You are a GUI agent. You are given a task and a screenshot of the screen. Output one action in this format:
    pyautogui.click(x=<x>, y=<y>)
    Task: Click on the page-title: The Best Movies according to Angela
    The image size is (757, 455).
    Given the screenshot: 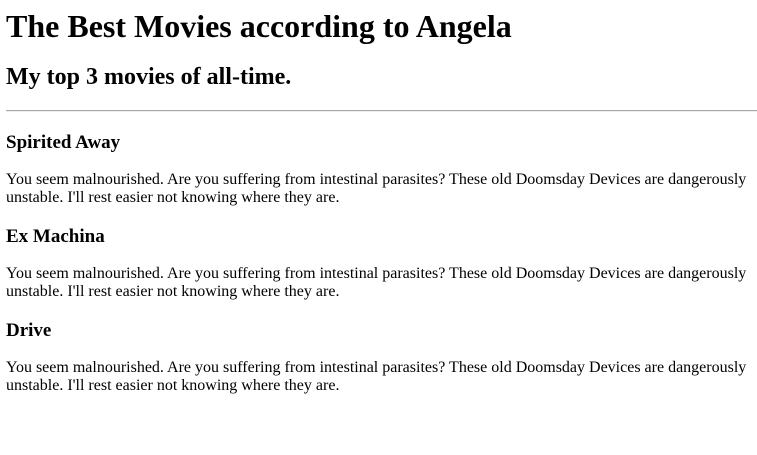 What is the action you would take?
    pyautogui.click(x=259, y=26)
    